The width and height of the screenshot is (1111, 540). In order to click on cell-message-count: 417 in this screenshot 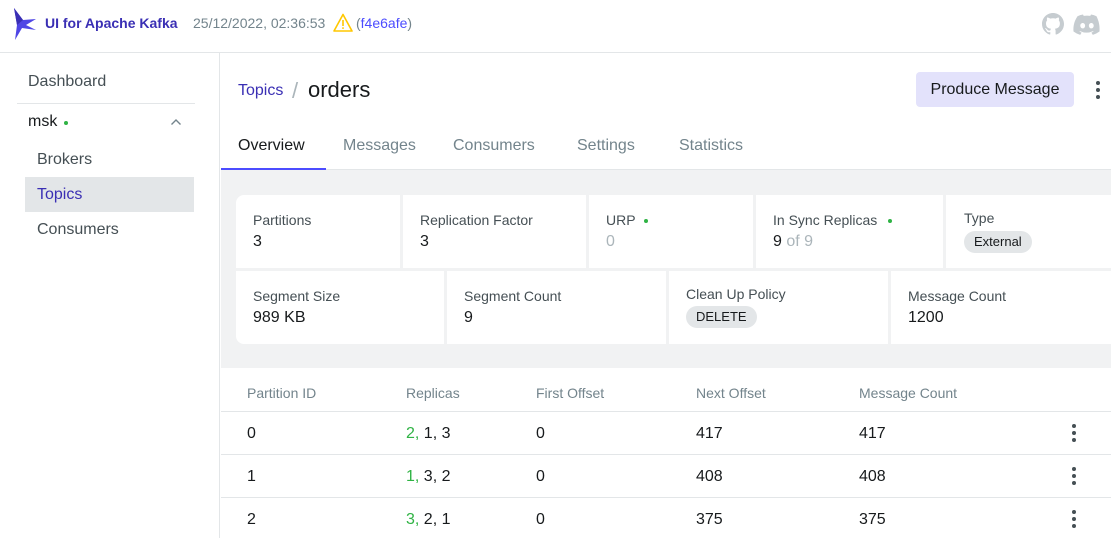, I will do `click(872, 433)`.